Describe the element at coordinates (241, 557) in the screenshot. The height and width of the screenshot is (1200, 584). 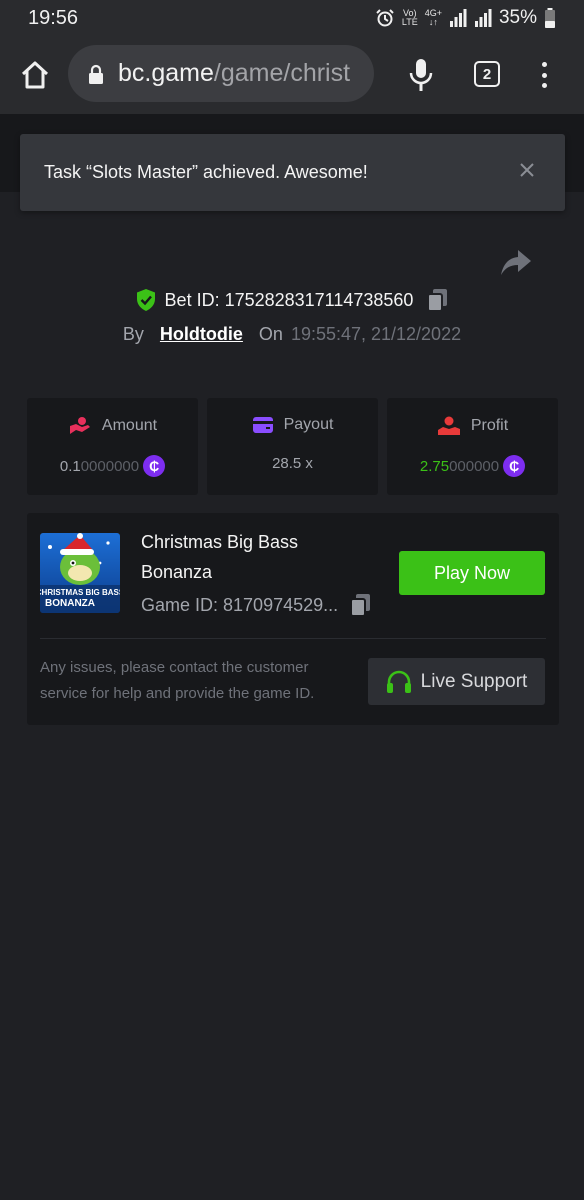
I see `game-title: Christmas Big Bass Bonanza` at that location.